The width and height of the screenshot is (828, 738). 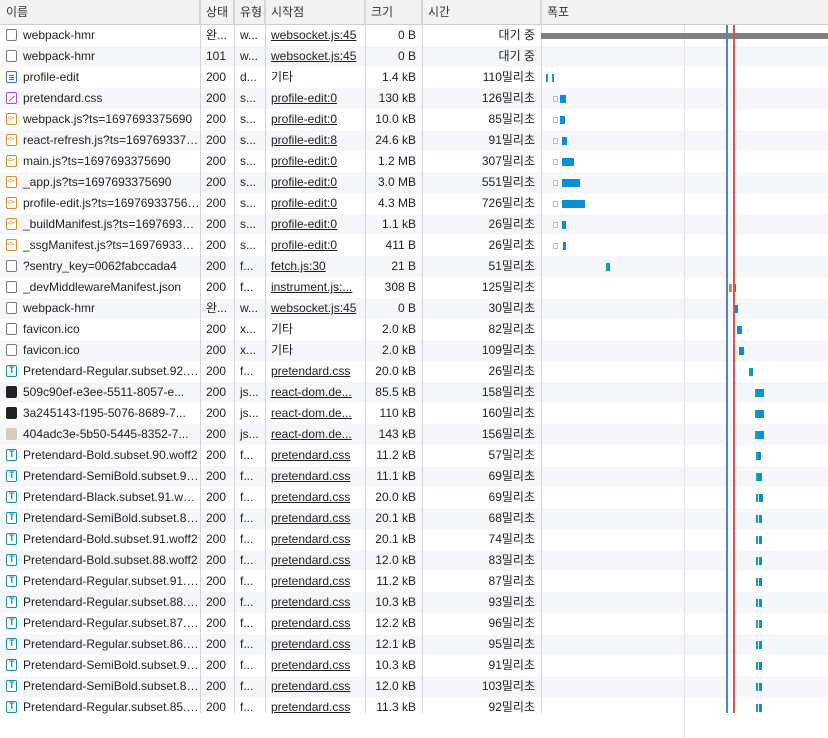 I want to click on request-time: 158밀리초, so click(x=508, y=392).